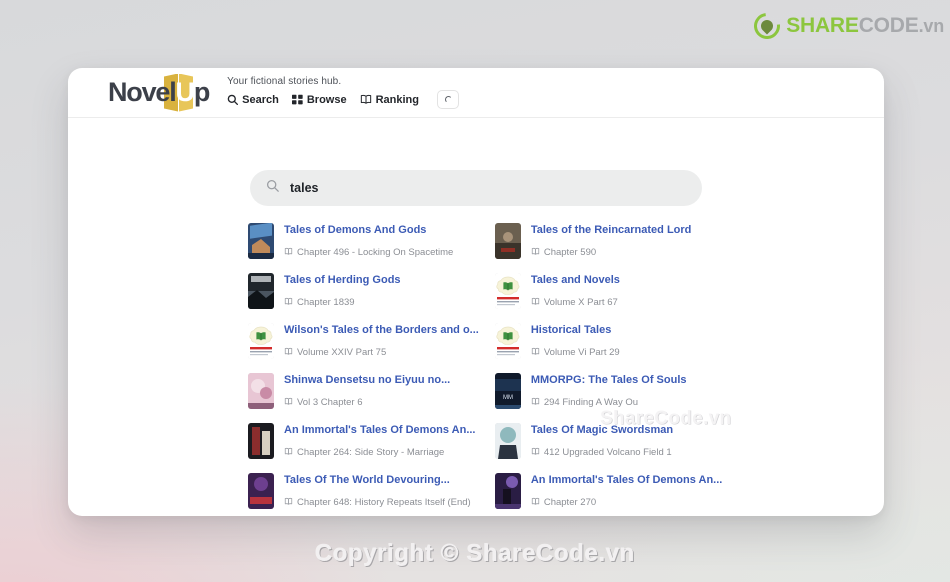 The height and width of the screenshot is (582, 950). I want to click on result-chapter-text: Volume X Part 67, so click(580, 303).